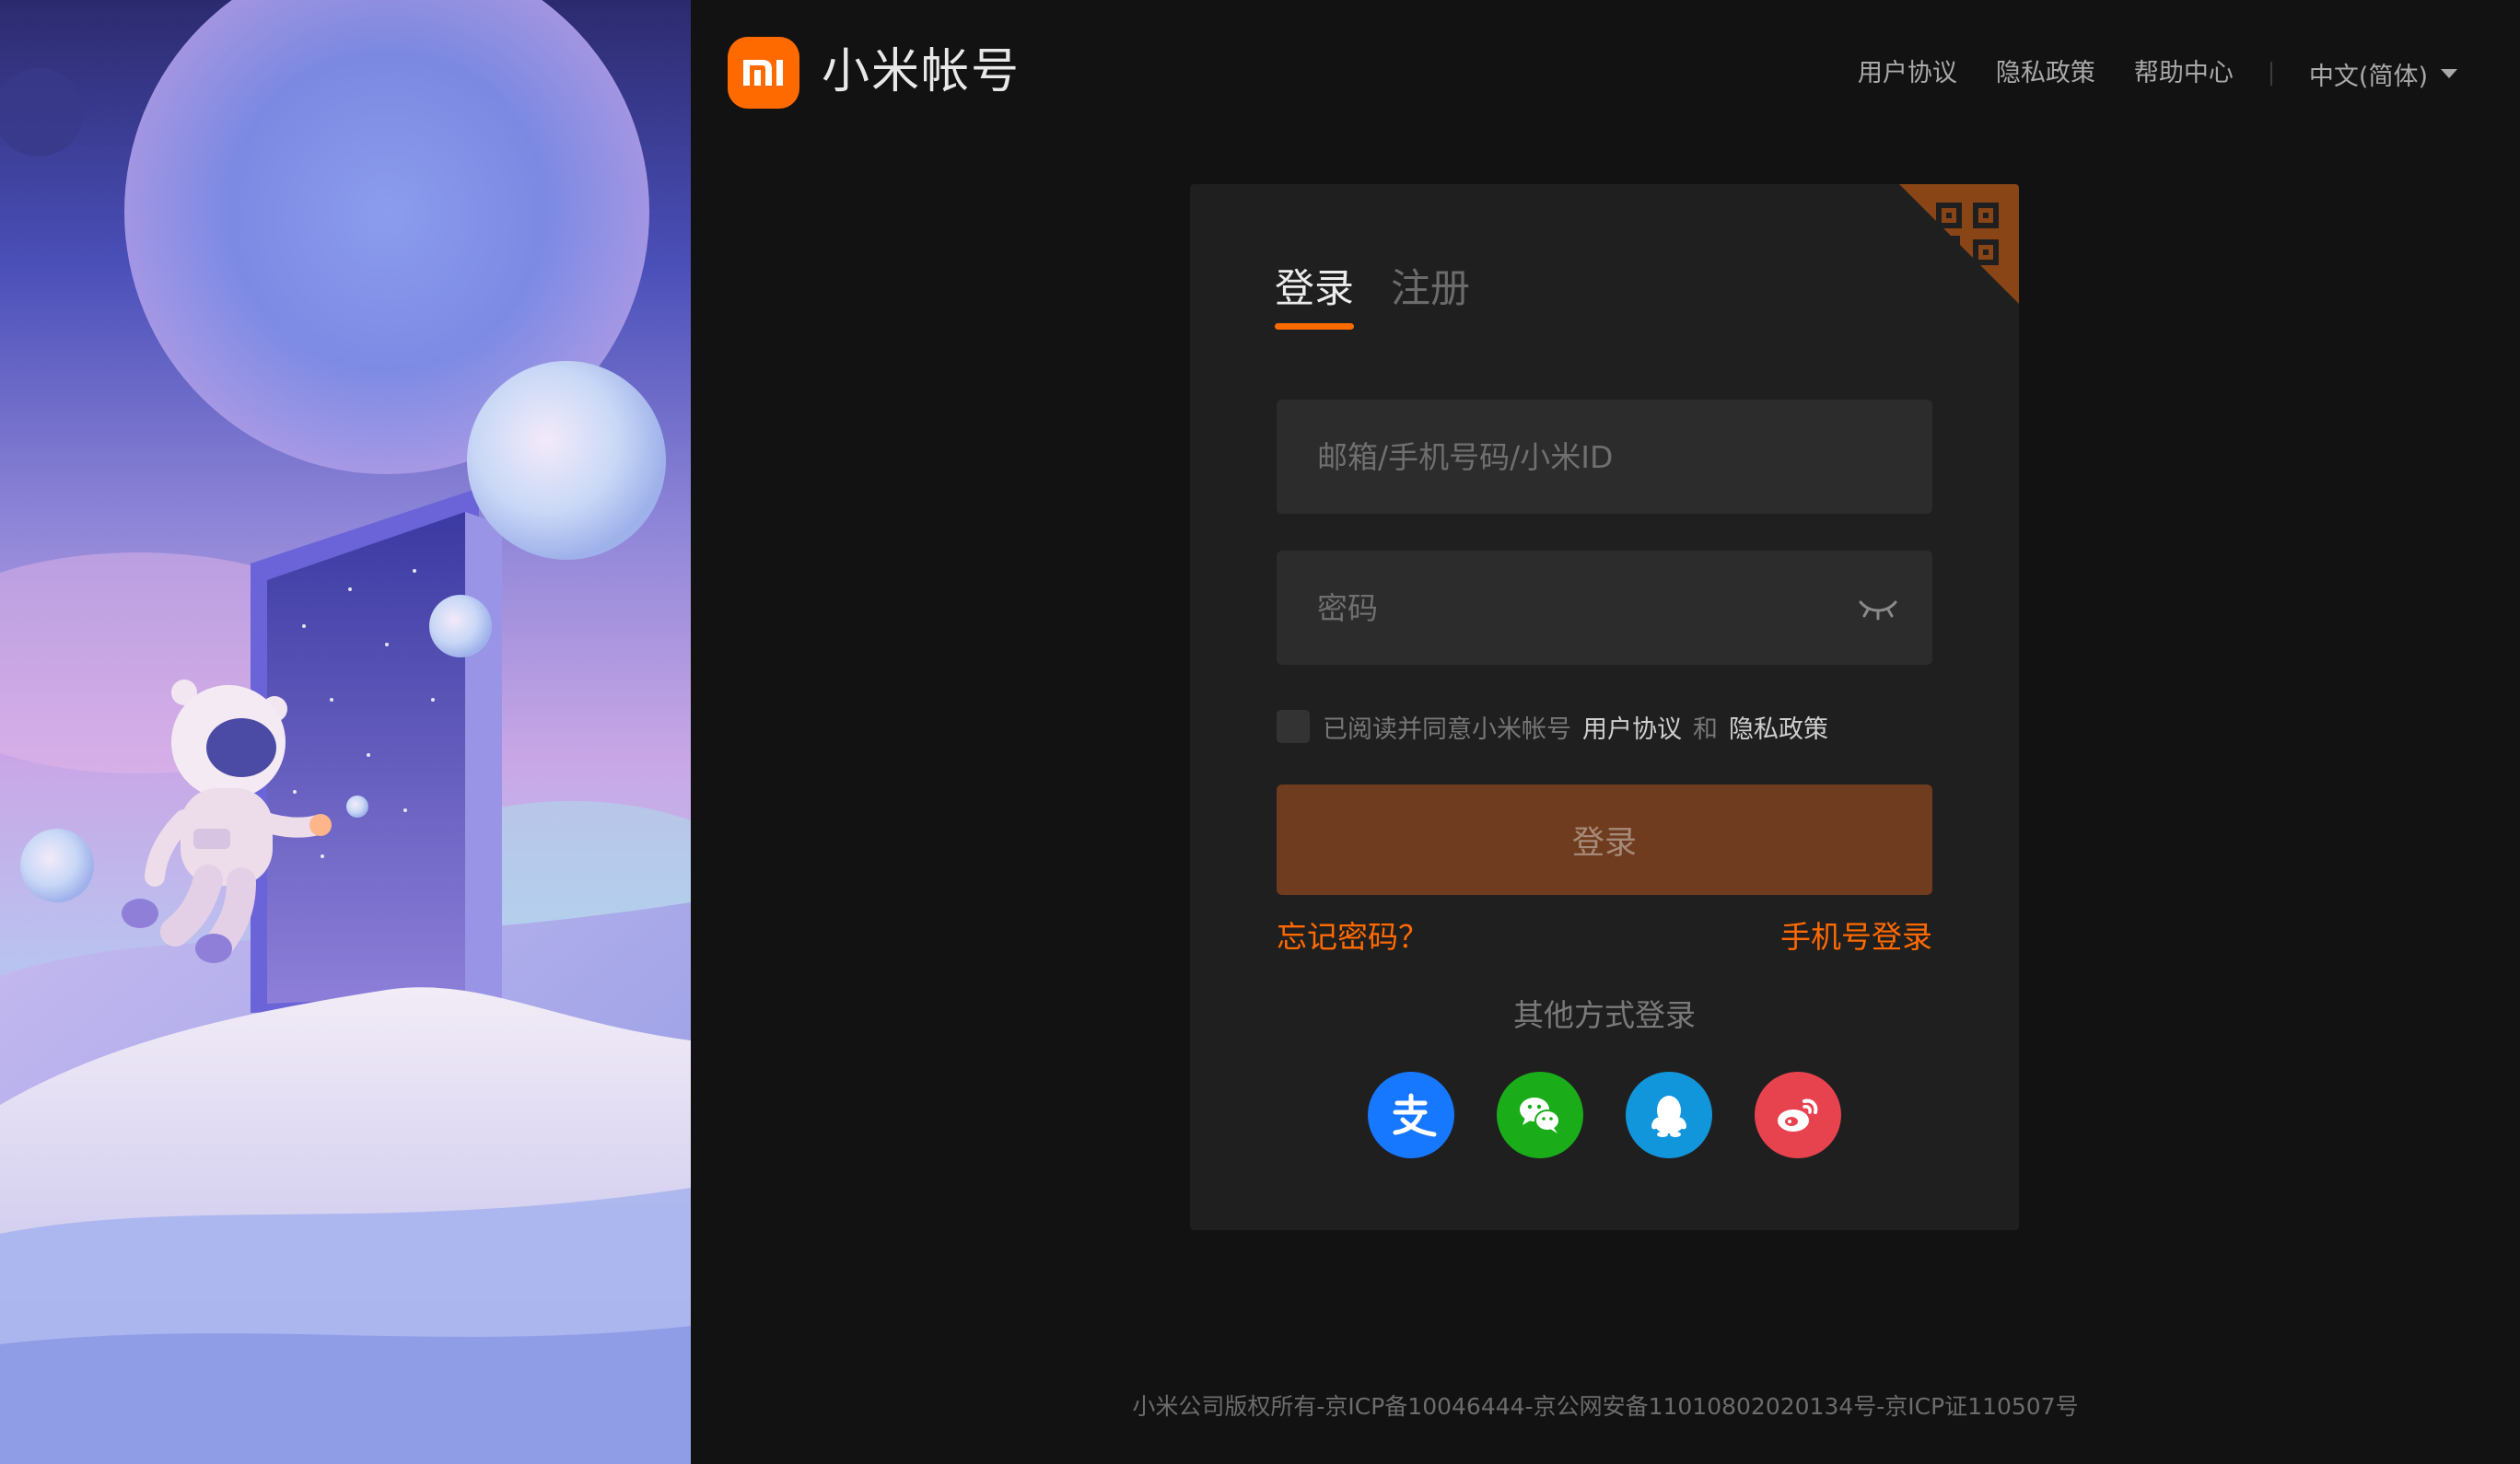  I want to click on weibo-login-button, so click(1798, 1115).